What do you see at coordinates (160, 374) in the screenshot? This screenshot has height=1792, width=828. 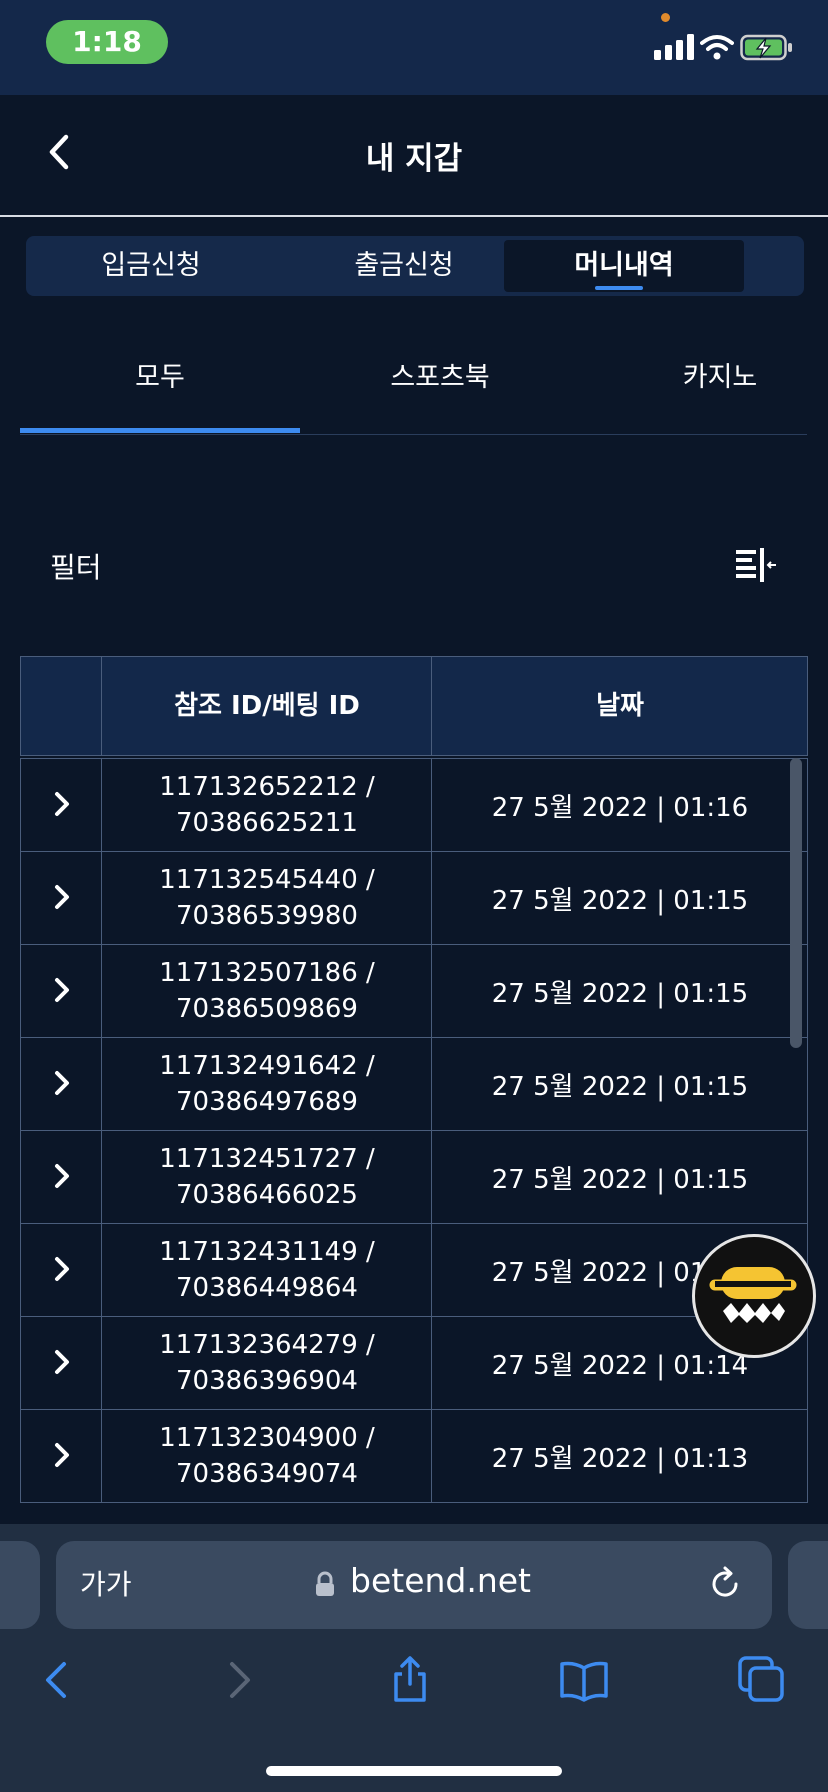 I see `subtab-all: 모두` at bounding box center [160, 374].